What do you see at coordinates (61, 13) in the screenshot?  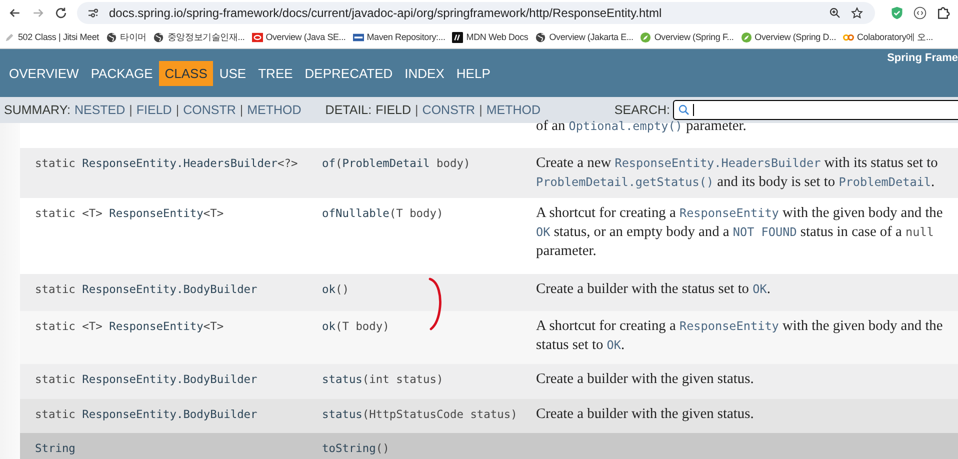 I see `reload-icon` at bounding box center [61, 13].